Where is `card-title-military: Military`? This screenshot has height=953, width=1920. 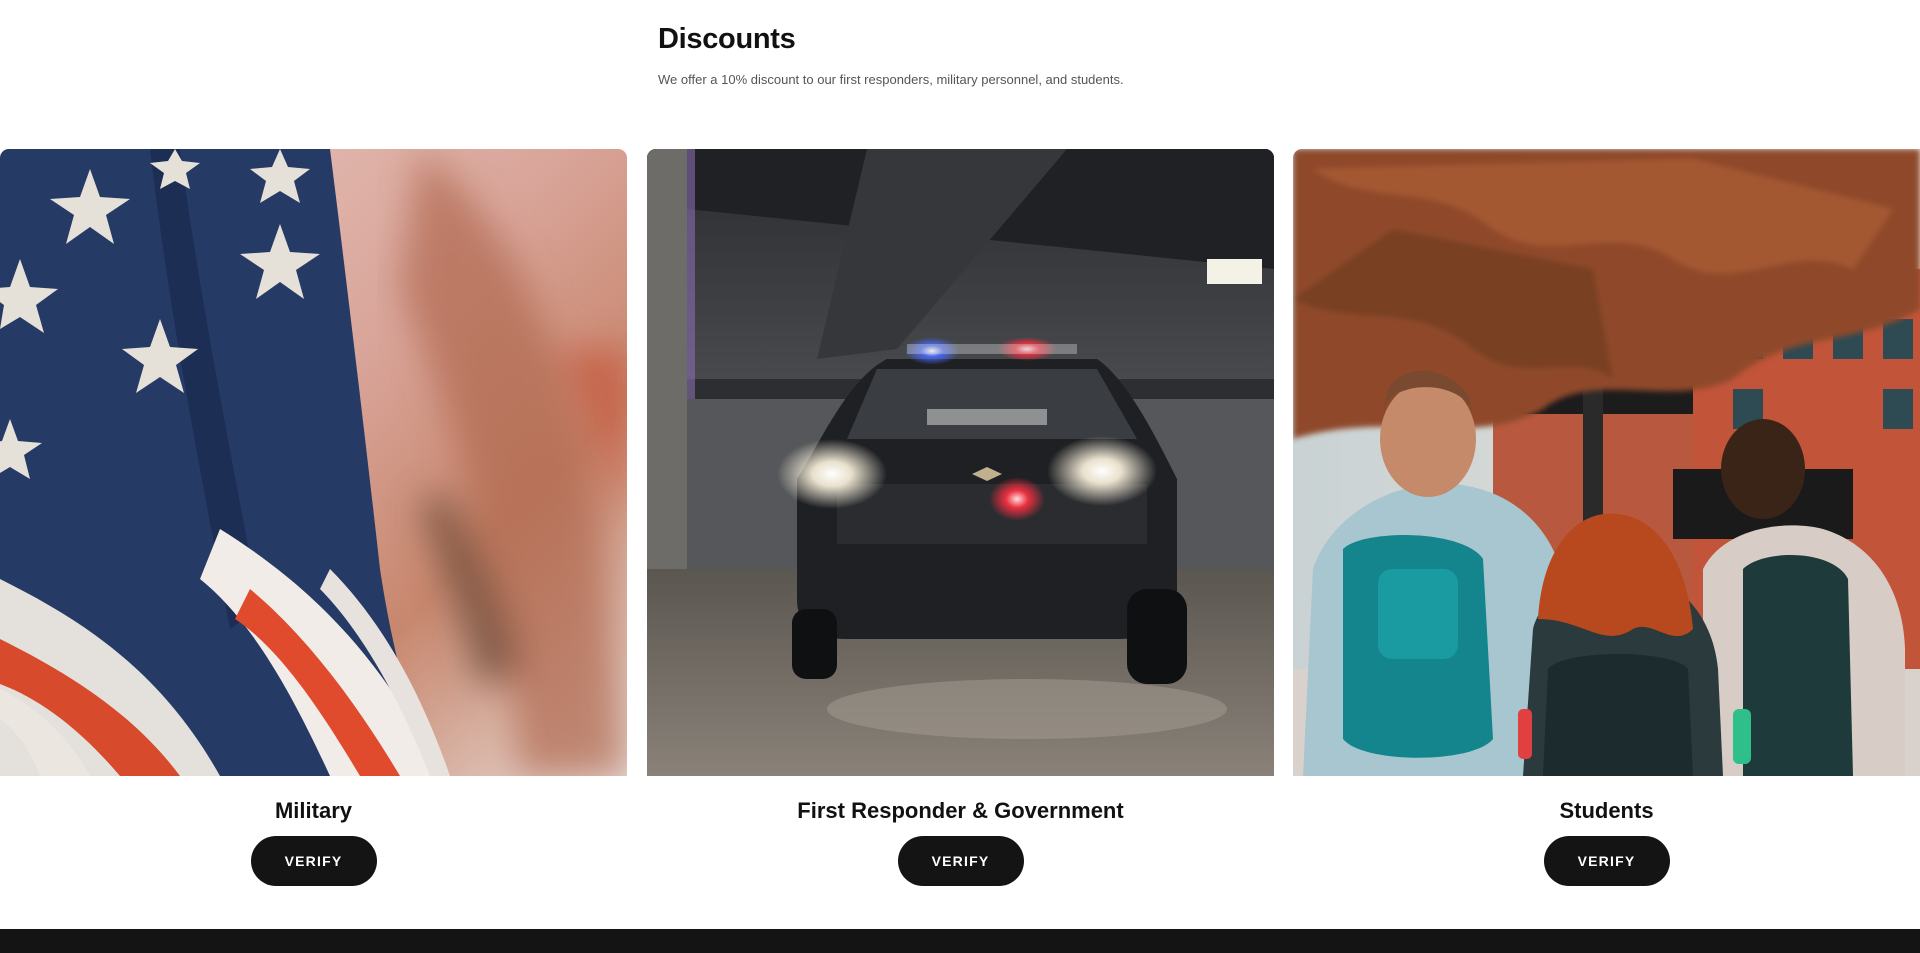
card-title-military: Military is located at coordinates (313, 810).